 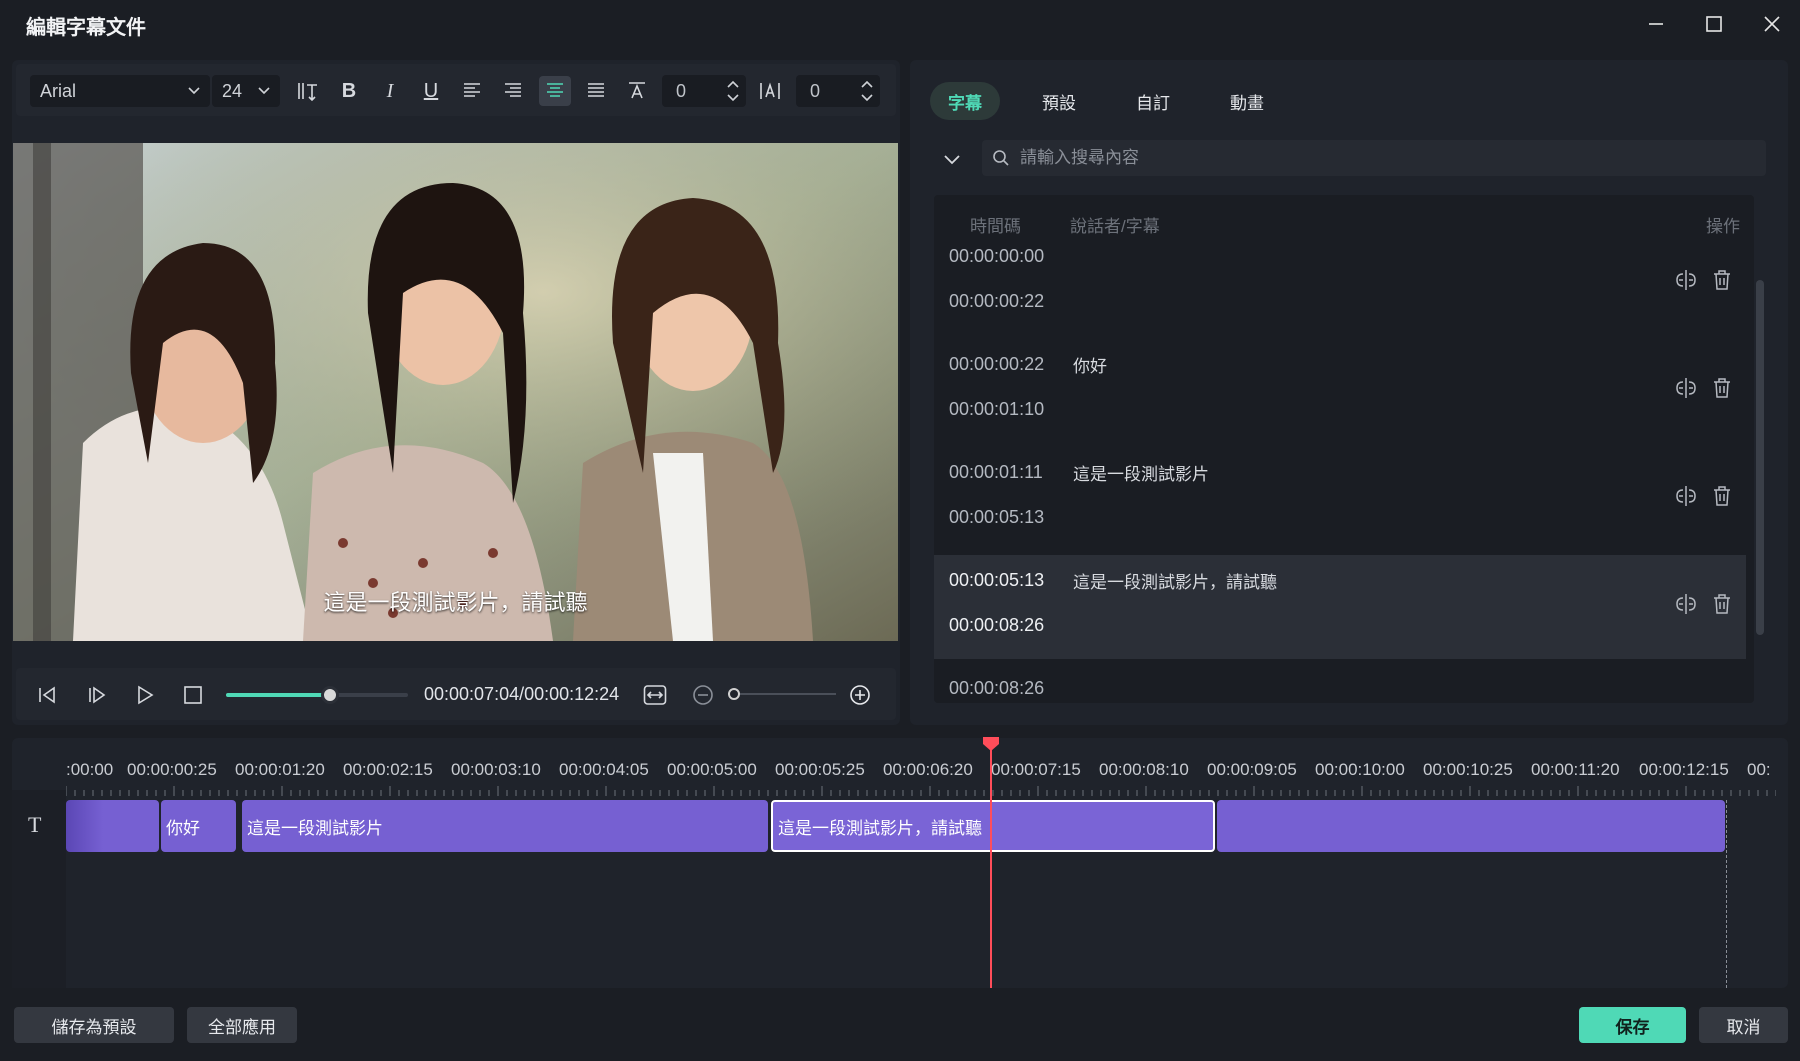 What do you see at coordinates (704, 91) in the screenshot?
I see `letter-spacing-input: 0` at bounding box center [704, 91].